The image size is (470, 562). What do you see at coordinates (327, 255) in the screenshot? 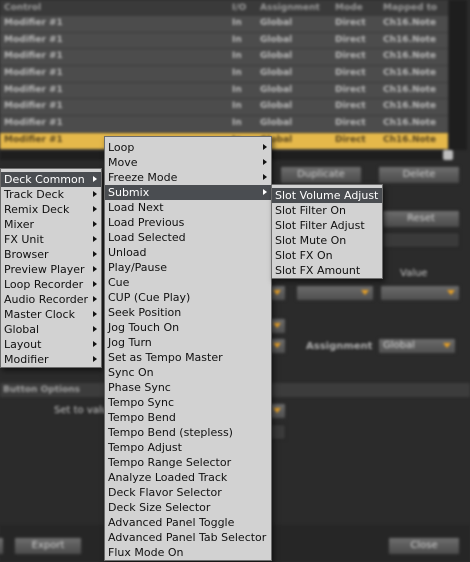
I see `submix-menu-item-slot-fx-on: Slot FX On` at bounding box center [327, 255].